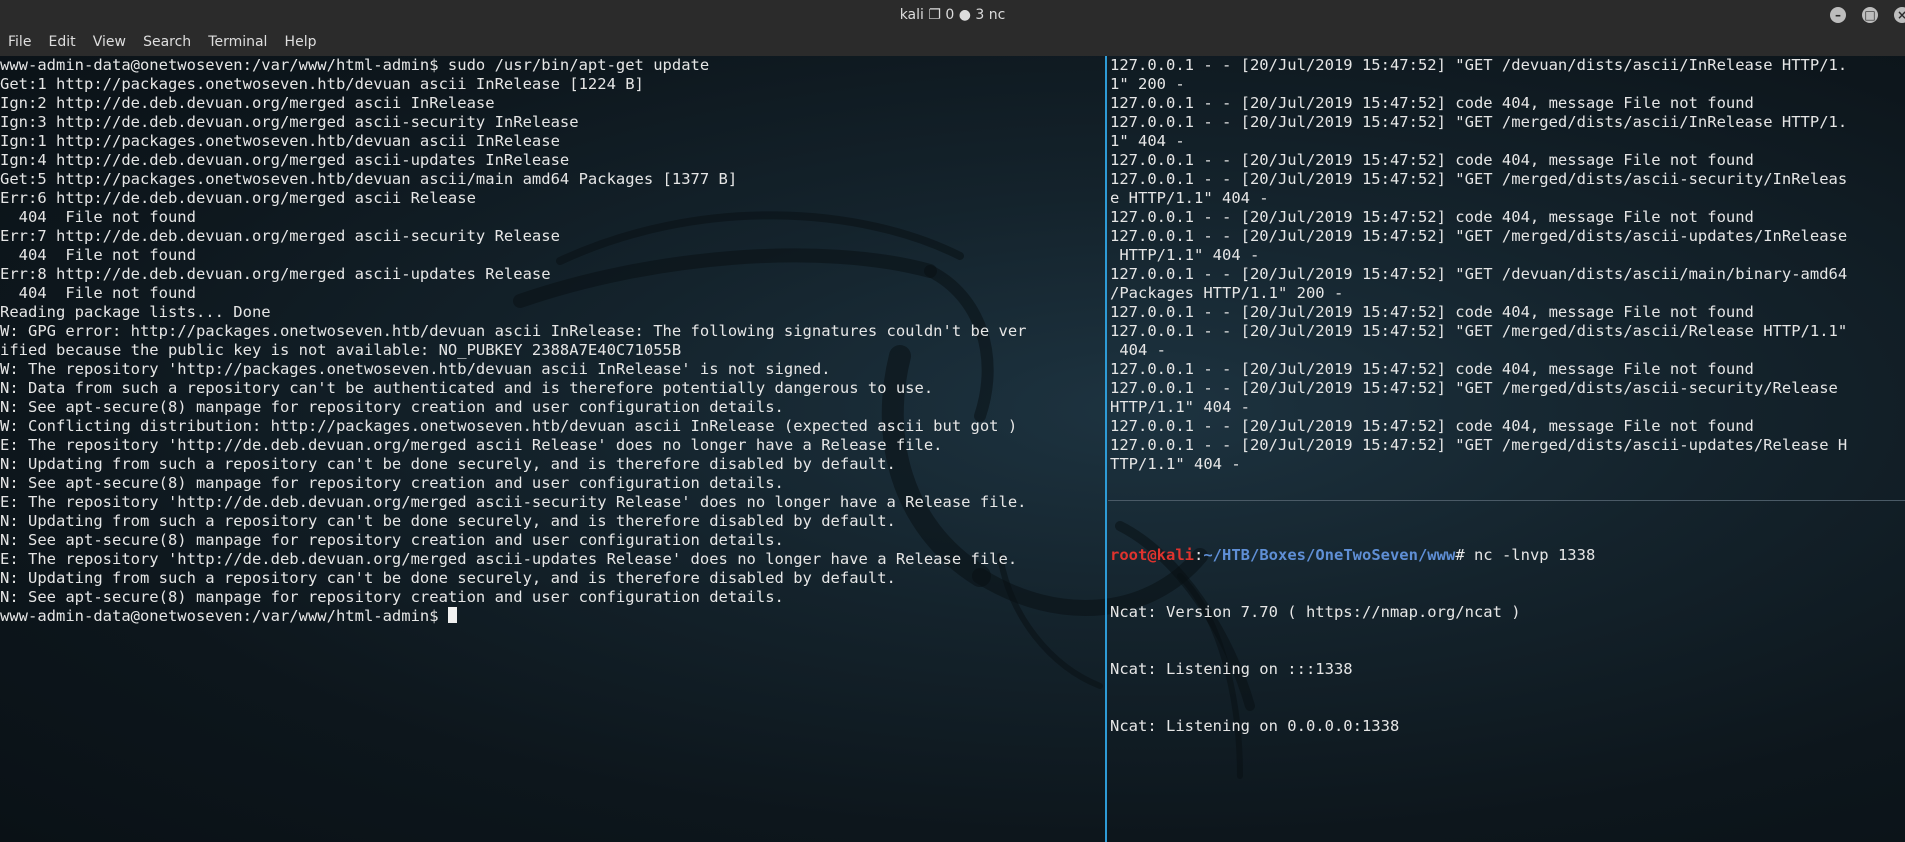 This screenshot has height=842, width=1905. Describe the element at coordinates (452, 615) in the screenshot. I see `text-cursor` at that location.